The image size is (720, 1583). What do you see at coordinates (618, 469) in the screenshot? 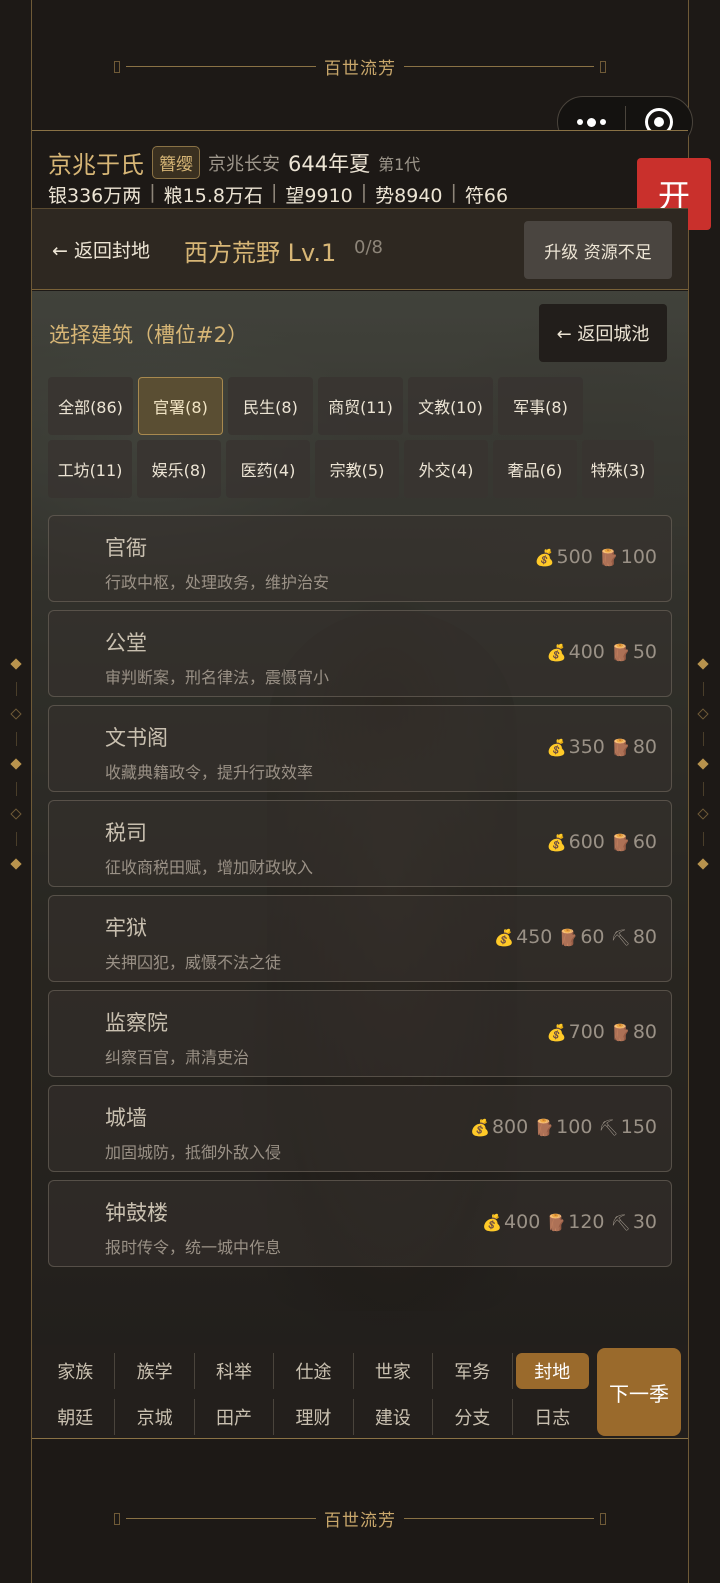
I see `tab-special: 特殊(3)` at bounding box center [618, 469].